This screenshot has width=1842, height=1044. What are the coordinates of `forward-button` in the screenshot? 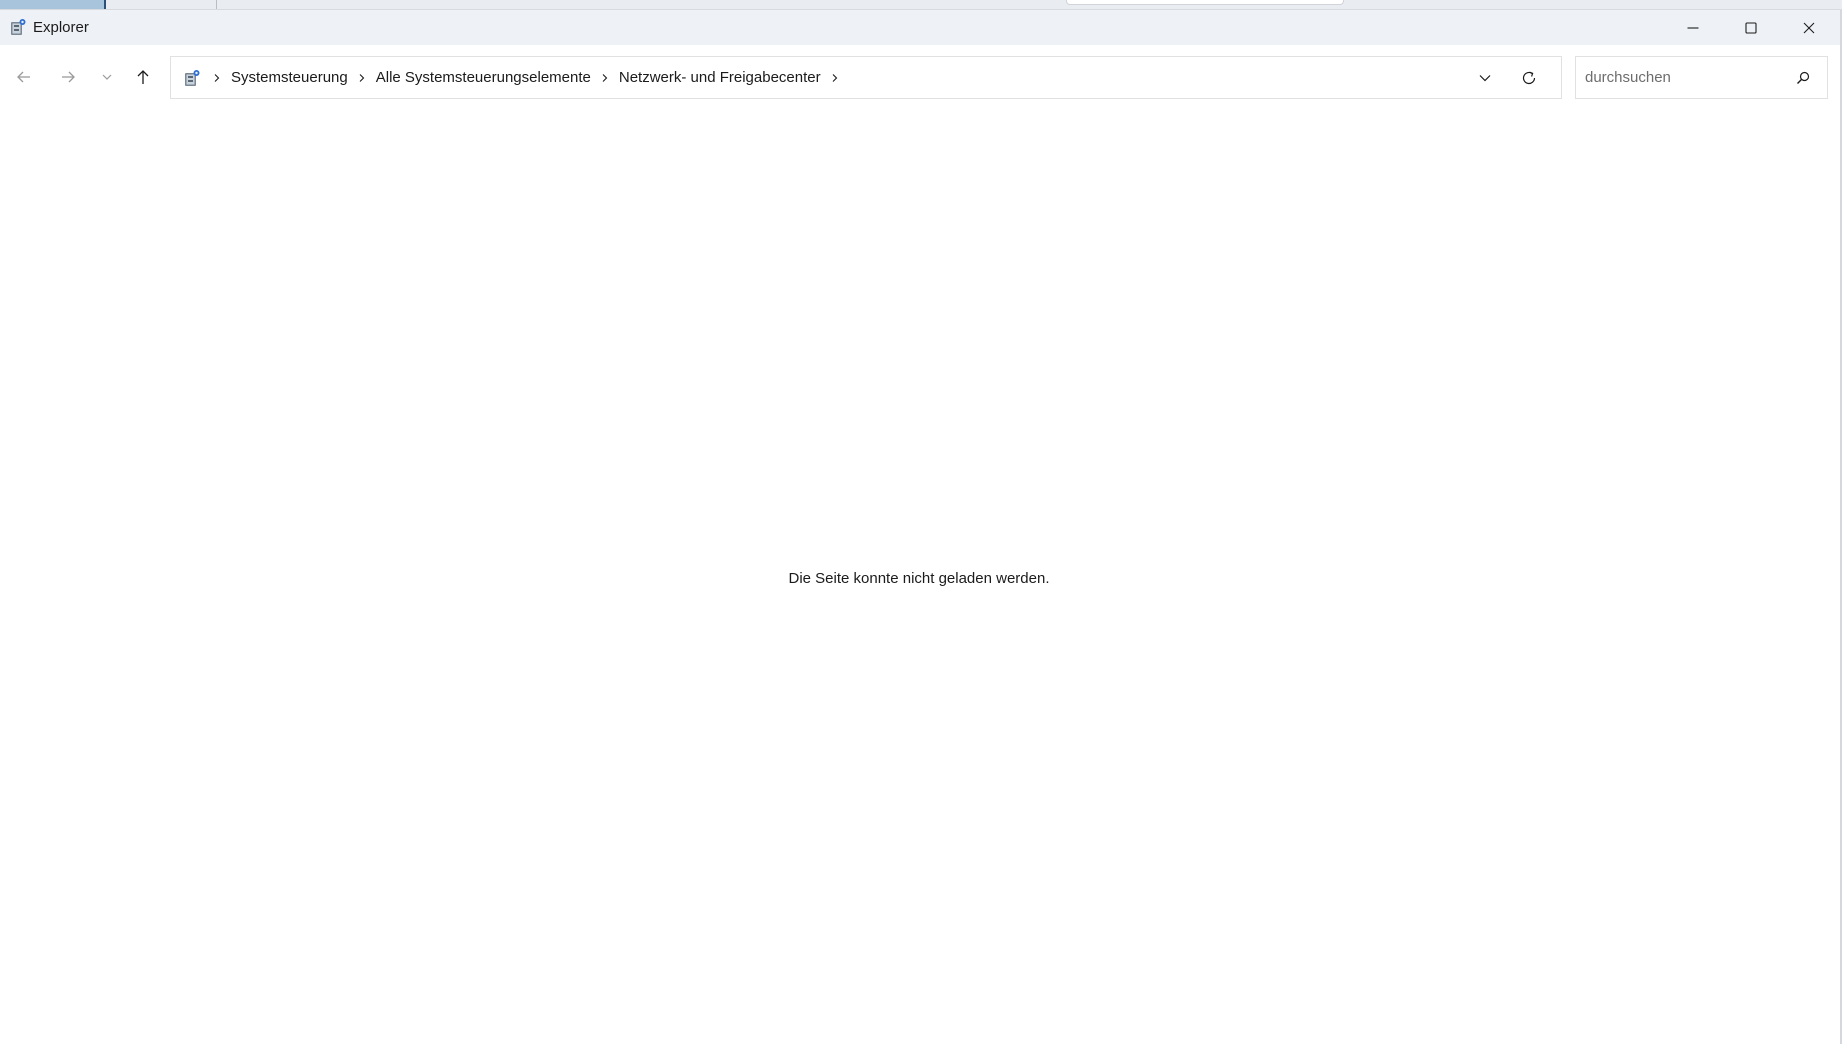 It's located at (68, 77).